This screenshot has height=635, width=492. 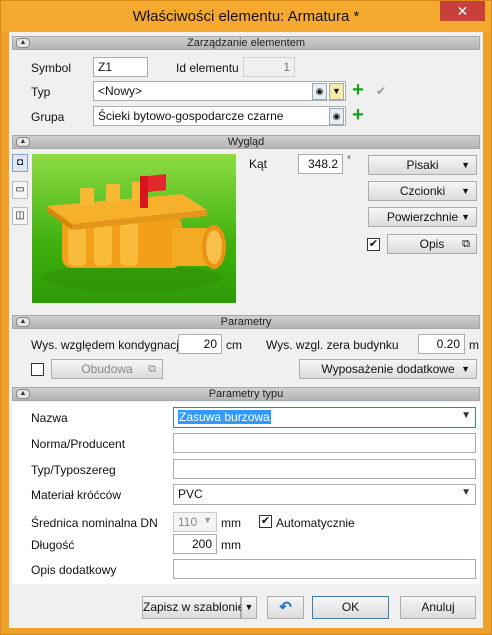 I want to click on nazwa-label: Nazwa, so click(x=49, y=418).